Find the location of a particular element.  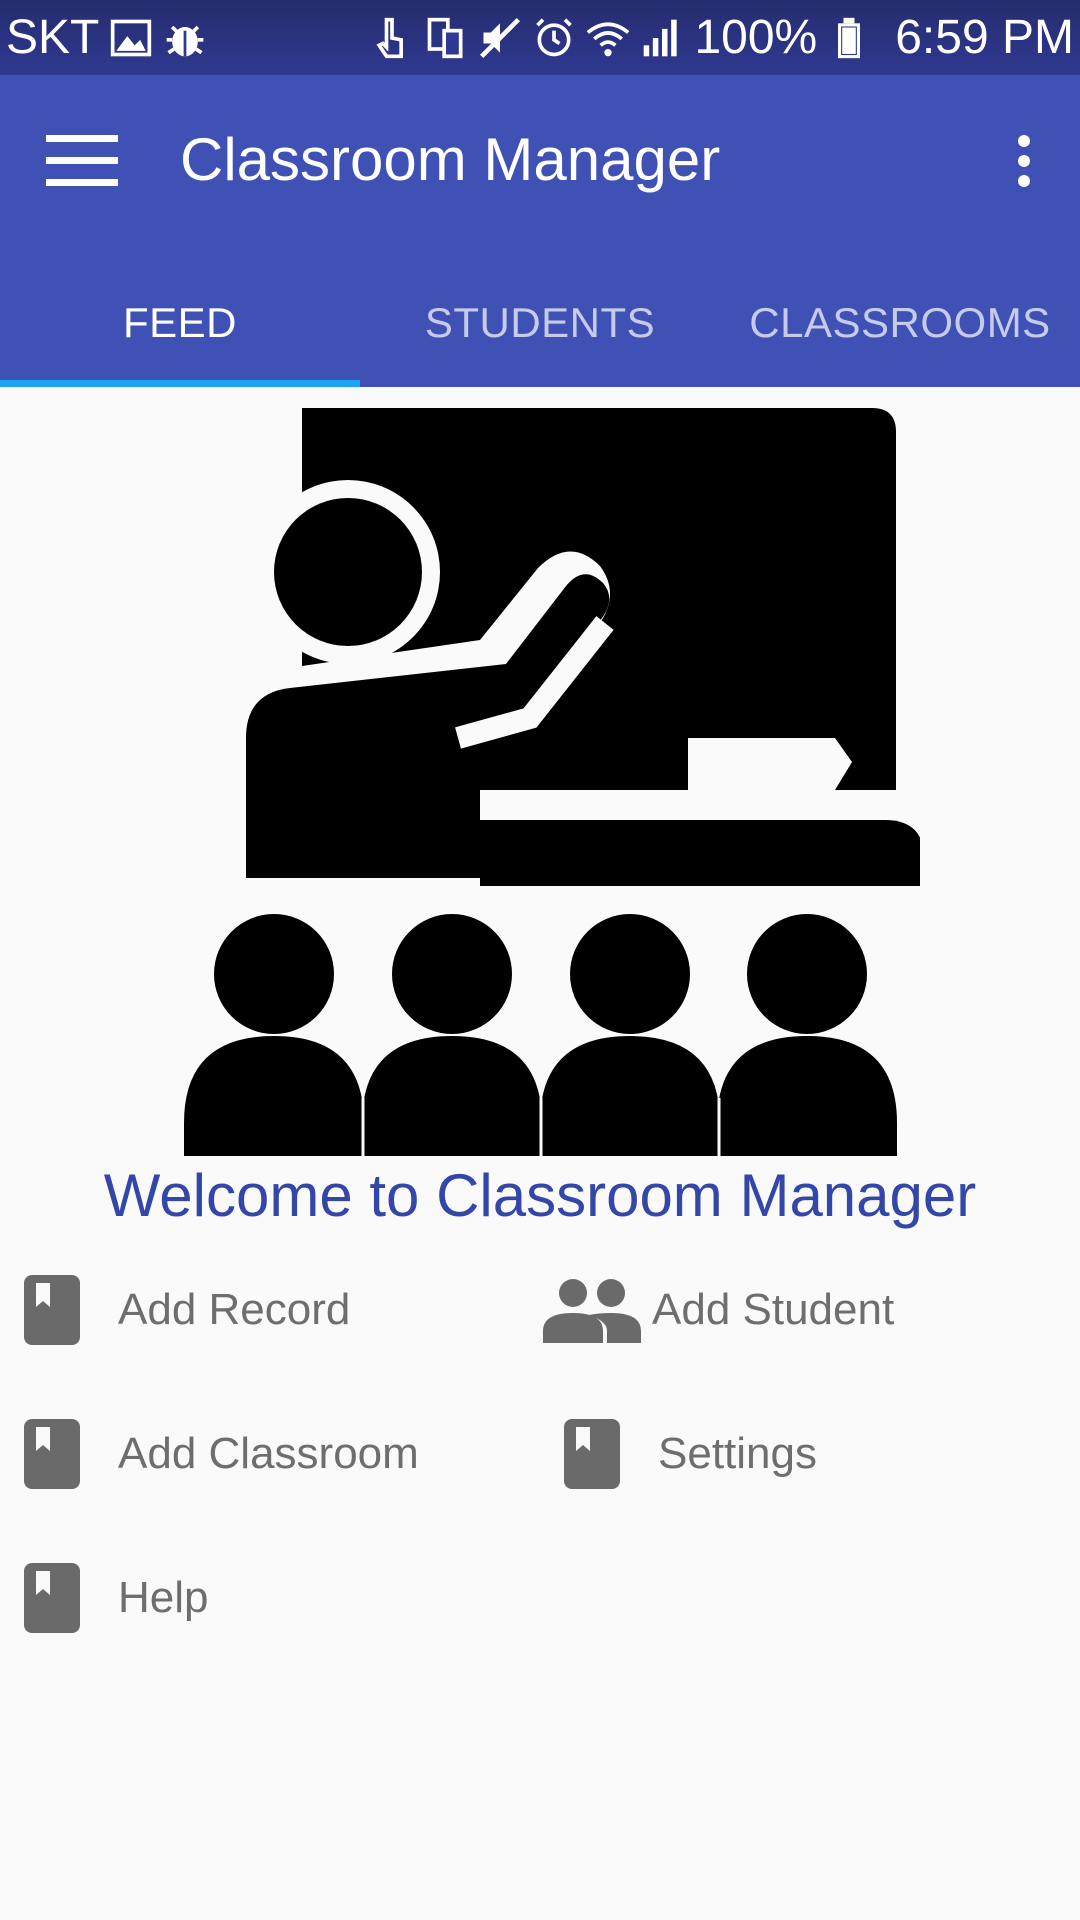

image-icon is located at coordinates (131, 38).